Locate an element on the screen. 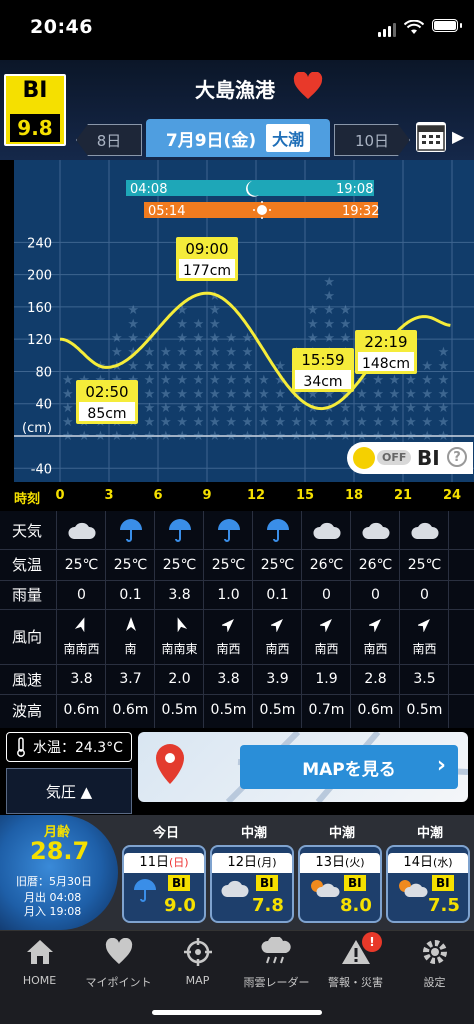  rain-cell: 0.1 is located at coordinates (130, 594).